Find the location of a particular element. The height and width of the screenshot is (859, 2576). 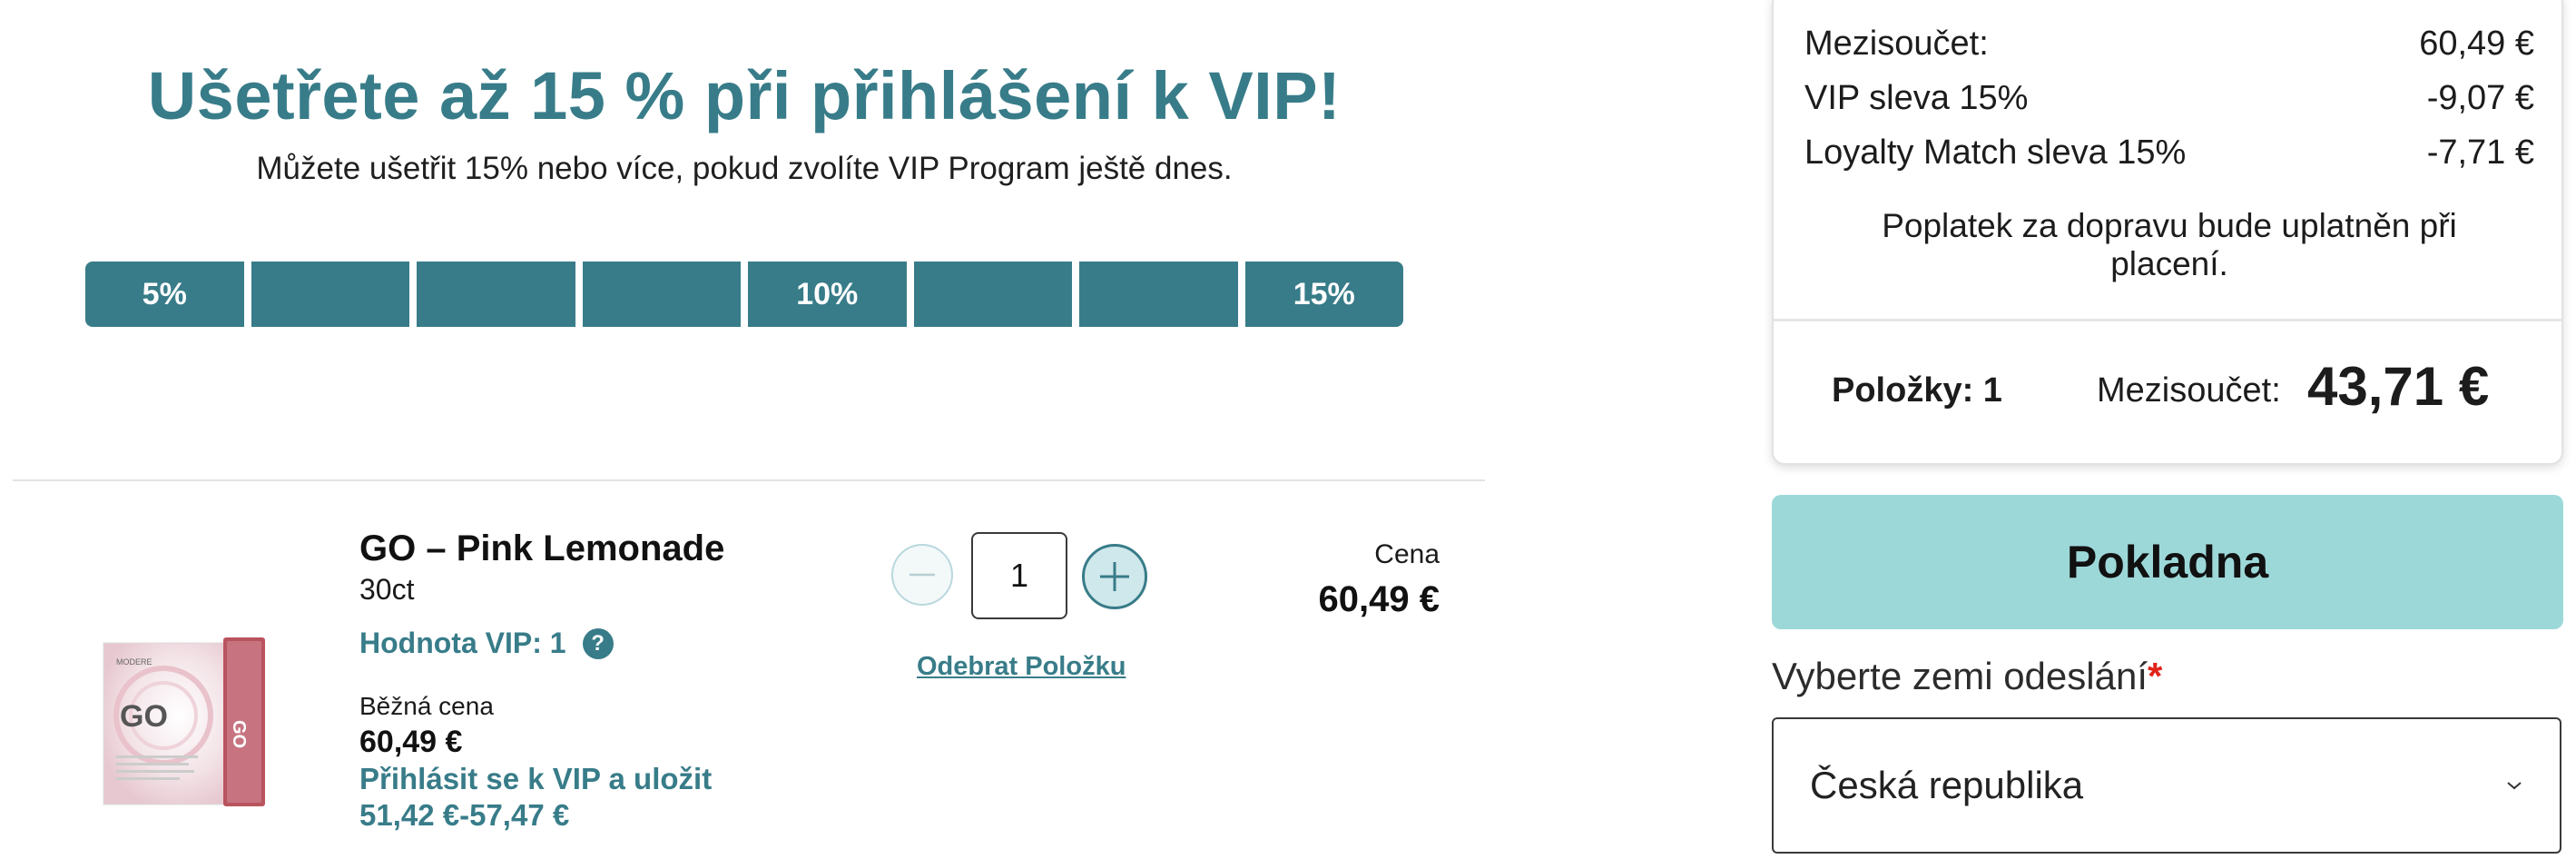

remove-item-link: Odebrat Položku is located at coordinates (1021, 666).